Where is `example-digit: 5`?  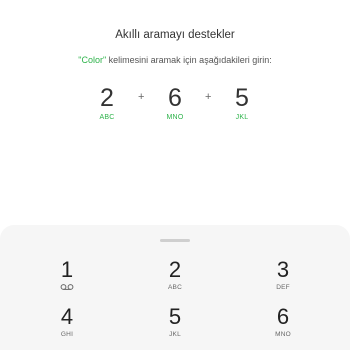
example-digit: 5 is located at coordinates (242, 98).